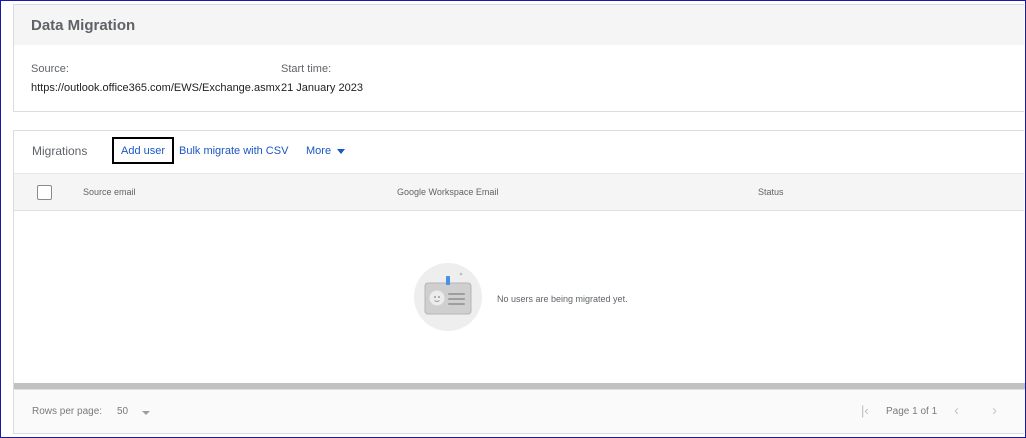  What do you see at coordinates (519, 411) in the screenshot?
I see `table-footer: Rows per page: 50 |‹ Page 1 of 1 ‹ ›` at bounding box center [519, 411].